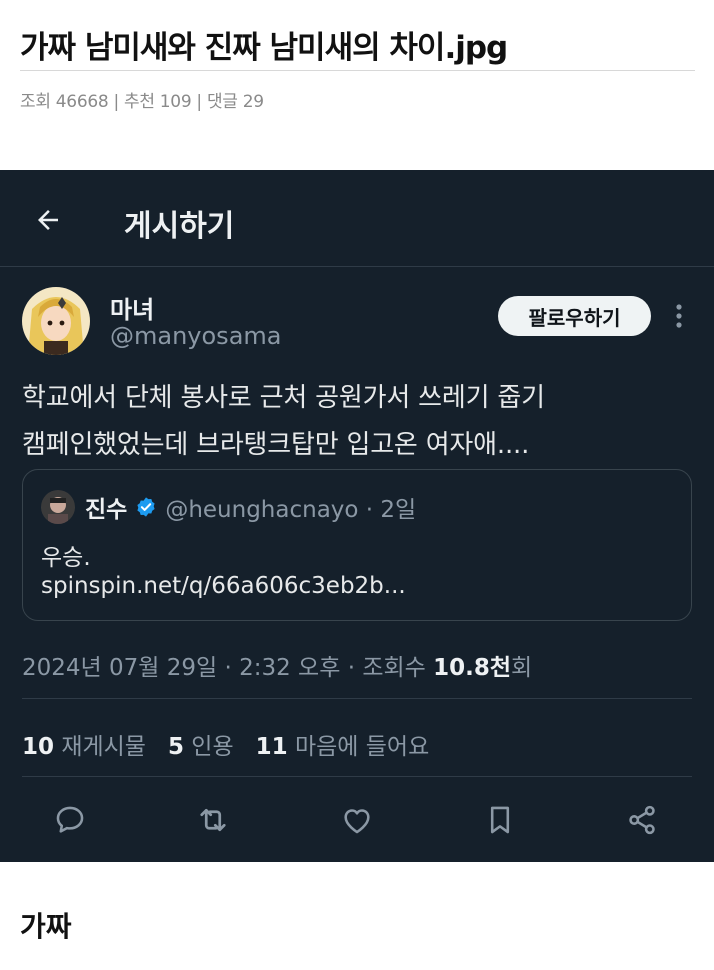  I want to click on more-options-button, so click(679, 316).